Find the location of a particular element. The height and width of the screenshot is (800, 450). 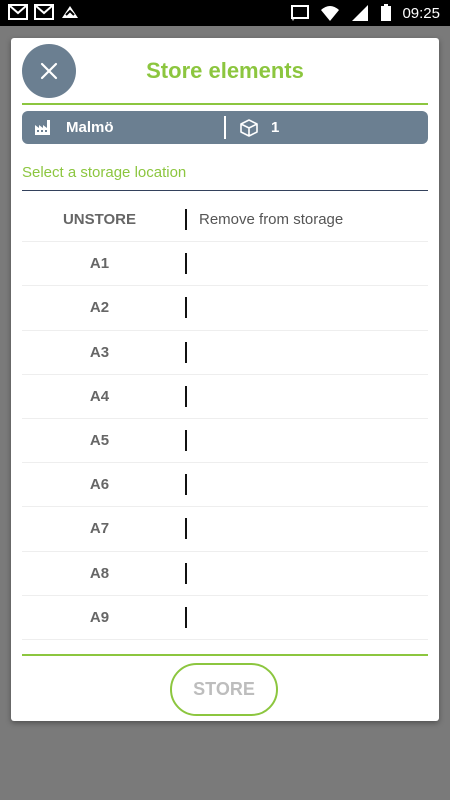

storage-code: A9 is located at coordinates (99, 617).